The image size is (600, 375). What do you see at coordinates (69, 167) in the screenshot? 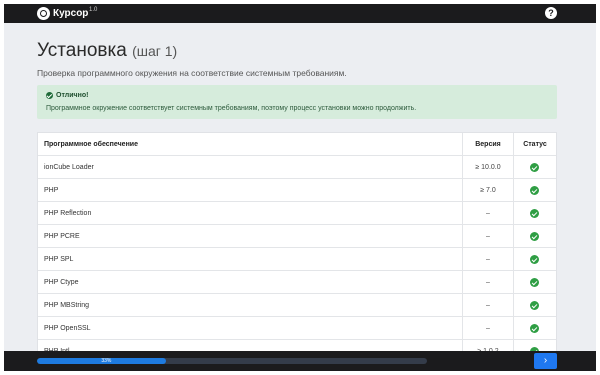
I see `software-name: ionCube Loader` at bounding box center [69, 167].